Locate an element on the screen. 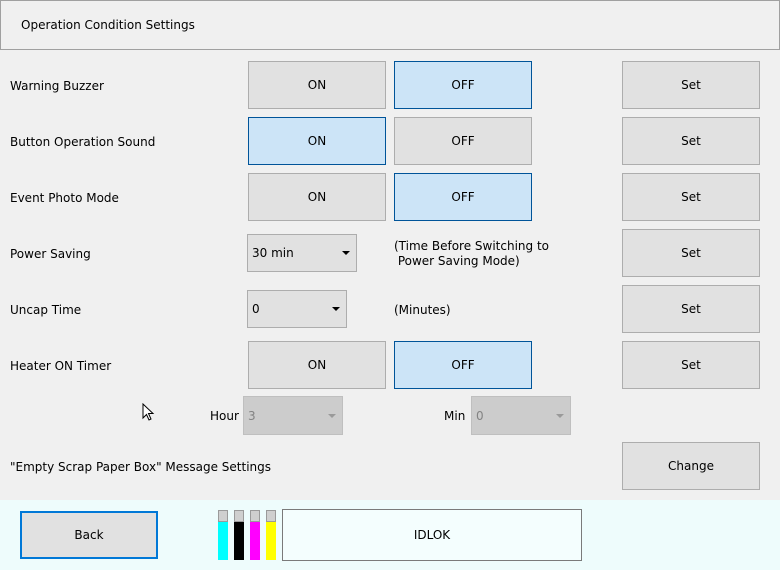 The image size is (780, 570). status-display: IDLOK is located at coordinates (432, 535).